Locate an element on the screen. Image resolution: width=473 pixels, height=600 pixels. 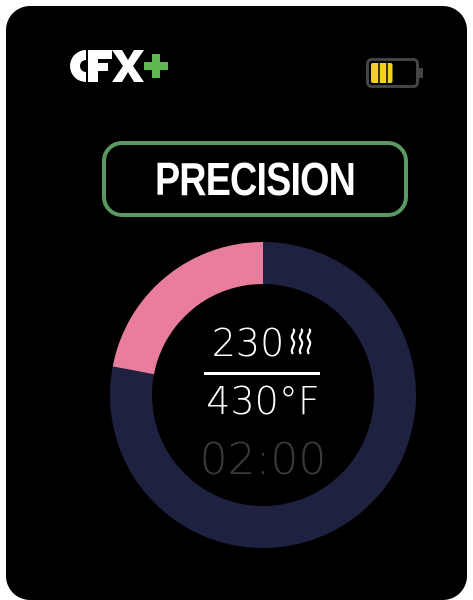
readout-divider is located at coordinates (262, 373).